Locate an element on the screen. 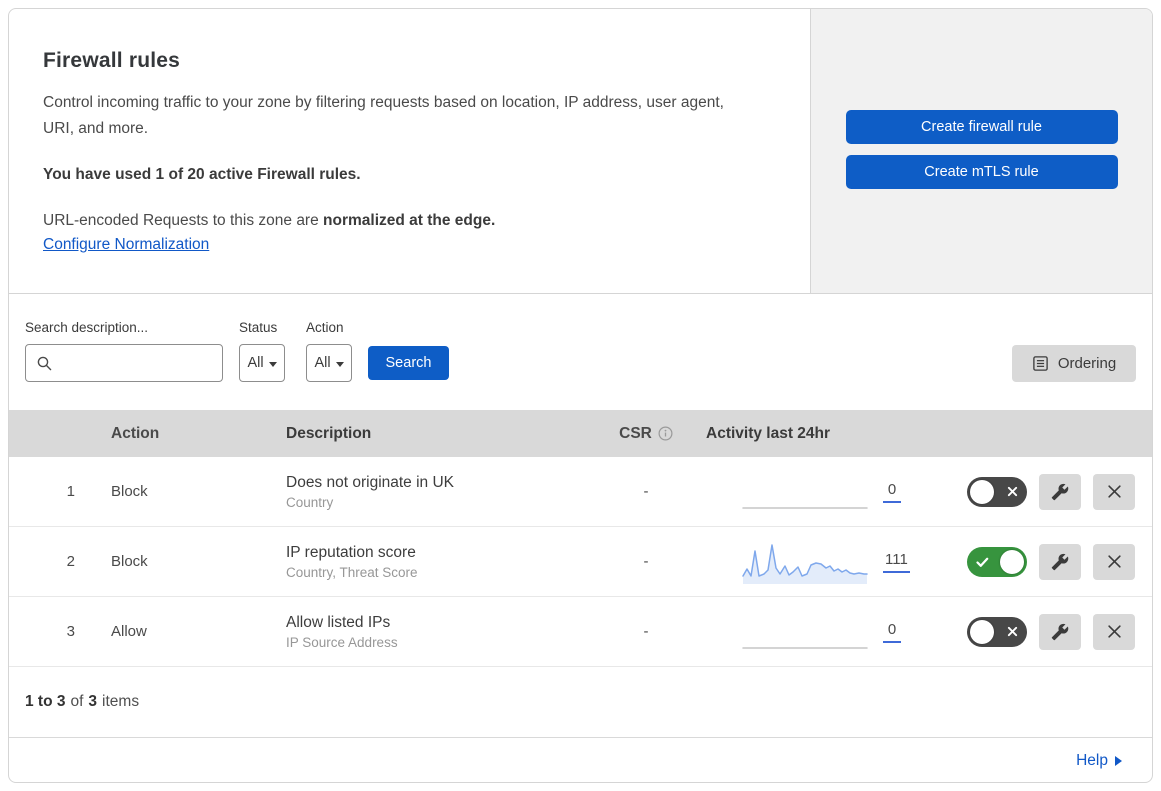 The image size is (1161, 791). status-select-value: All is located at coordinates (255, 363).